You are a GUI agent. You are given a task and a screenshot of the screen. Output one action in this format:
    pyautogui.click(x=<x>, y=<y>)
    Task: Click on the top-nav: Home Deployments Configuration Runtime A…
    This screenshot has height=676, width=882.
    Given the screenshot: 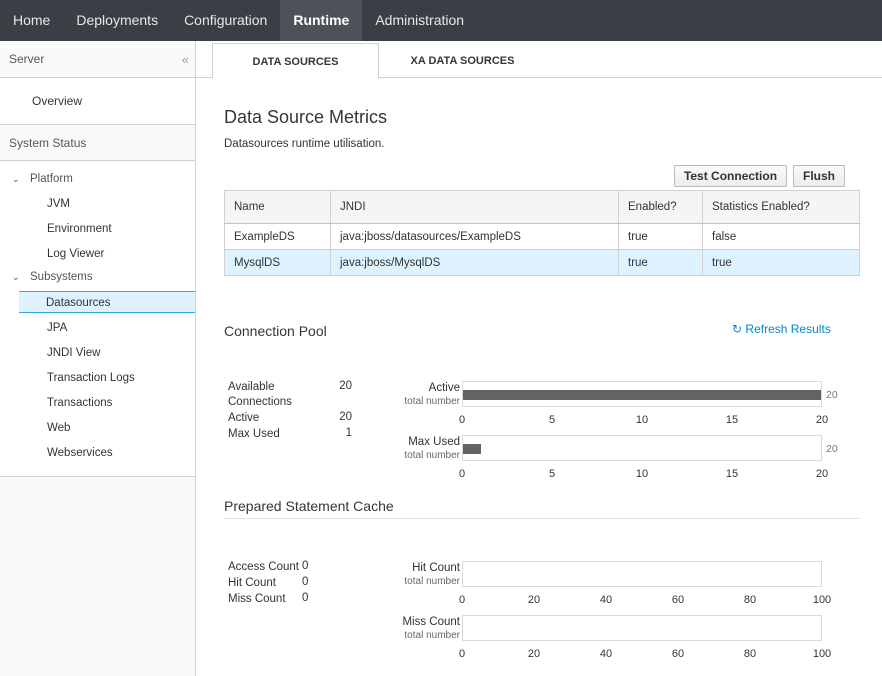 What is the action you would take?
    pyautogui.click(x=441, y=20)
    